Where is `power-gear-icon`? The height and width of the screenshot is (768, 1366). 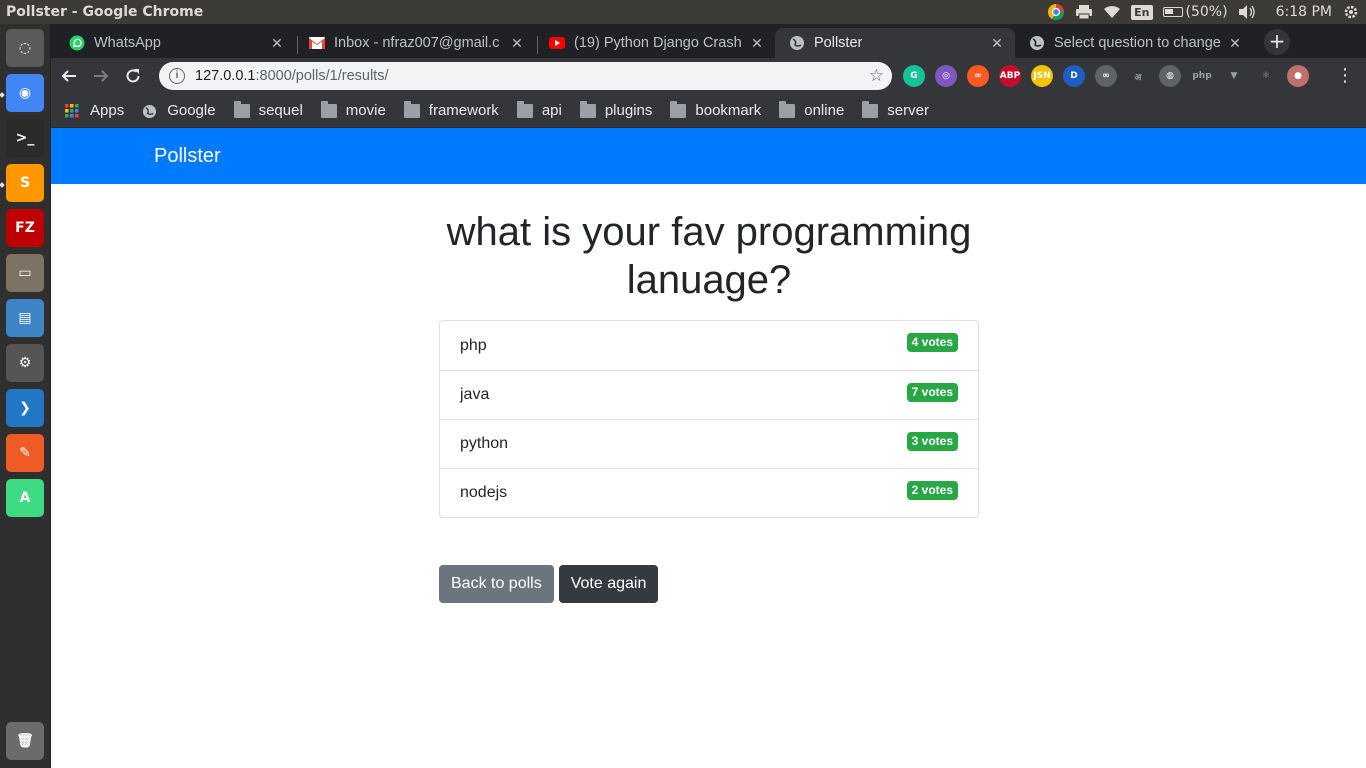
power-gear-icon is located at coordinates (1351, 12).